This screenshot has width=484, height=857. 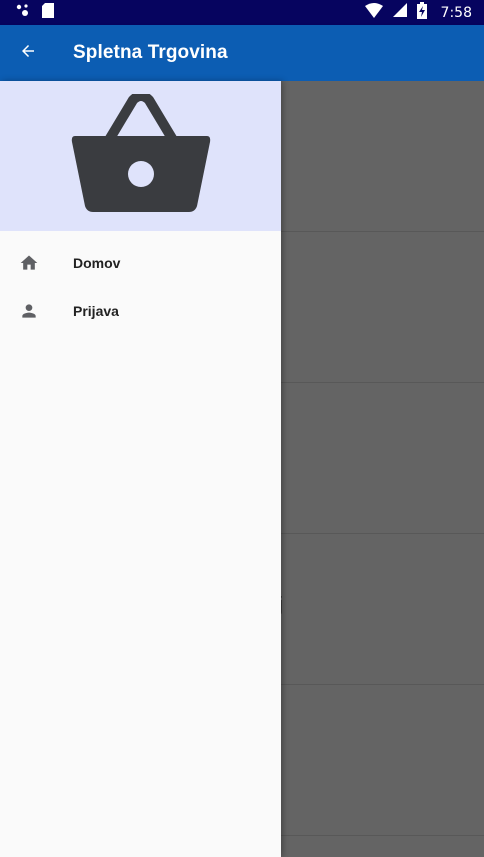 What do you see at coordinates (24, 12) in the screenshot?
I see `assistant-dots-icon` at bounding box center [24, 12].